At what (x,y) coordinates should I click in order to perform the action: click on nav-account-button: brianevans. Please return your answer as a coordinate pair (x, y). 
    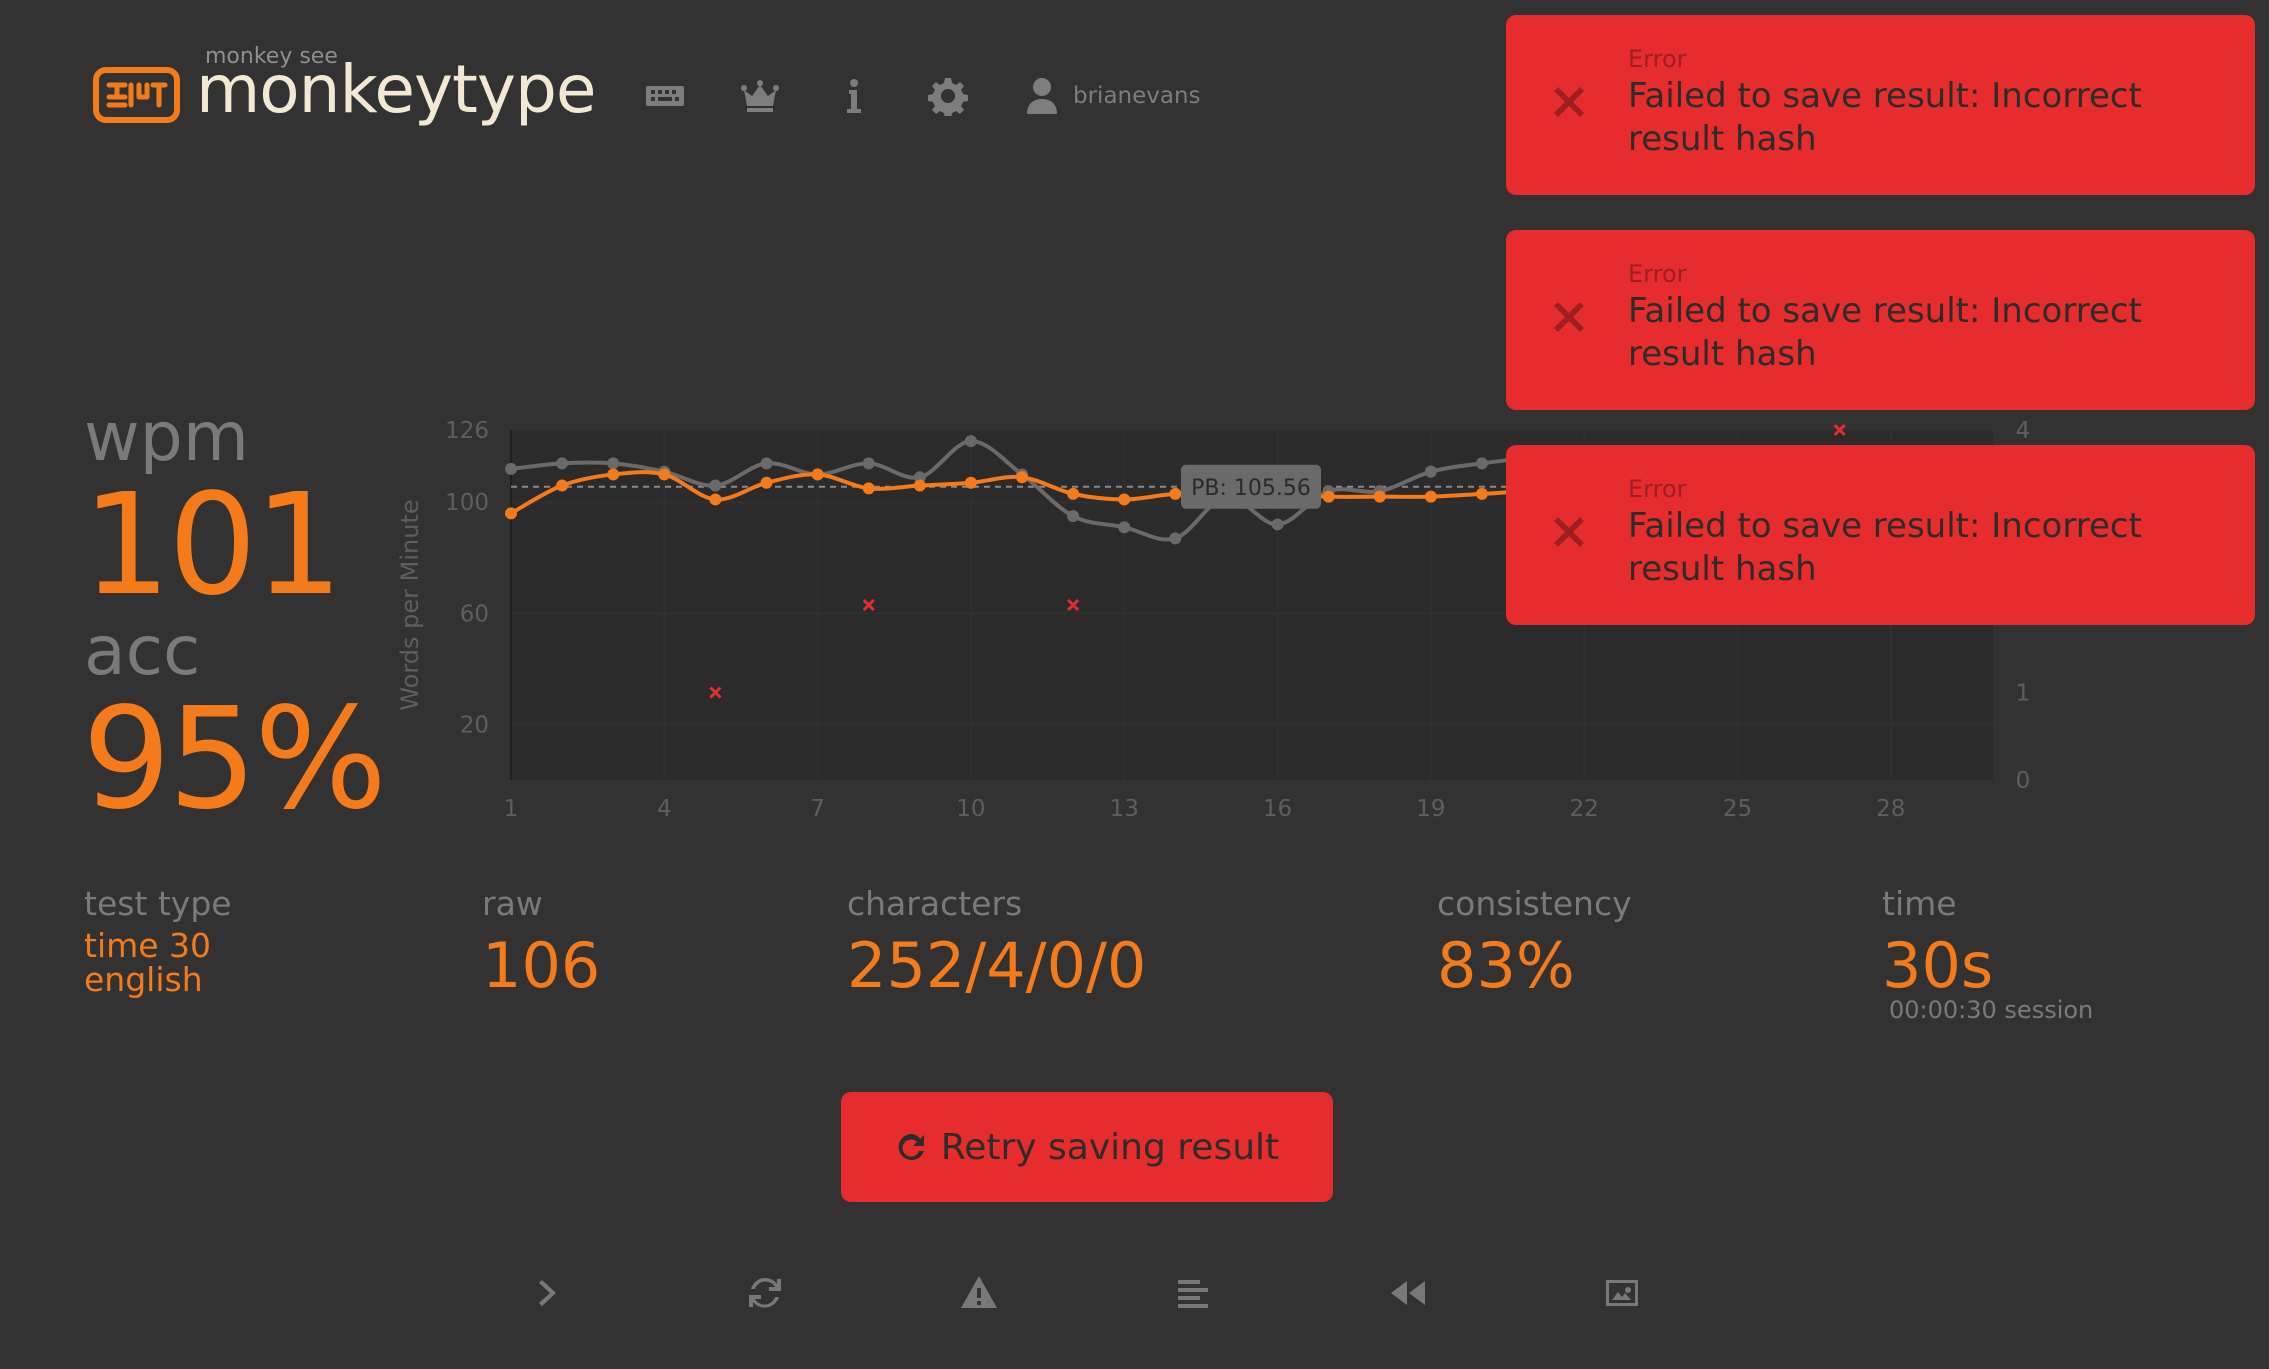
    Looking at the image, I should click on (1113, 96).